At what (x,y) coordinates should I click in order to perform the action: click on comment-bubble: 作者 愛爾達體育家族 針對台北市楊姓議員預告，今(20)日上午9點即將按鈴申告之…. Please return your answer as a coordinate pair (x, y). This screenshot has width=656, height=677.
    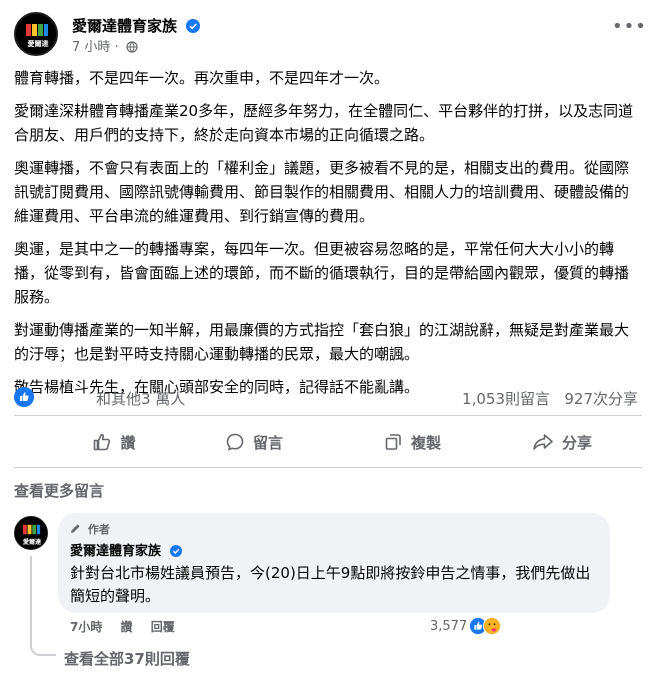
    Looking at the image, I should click on (334, 563).